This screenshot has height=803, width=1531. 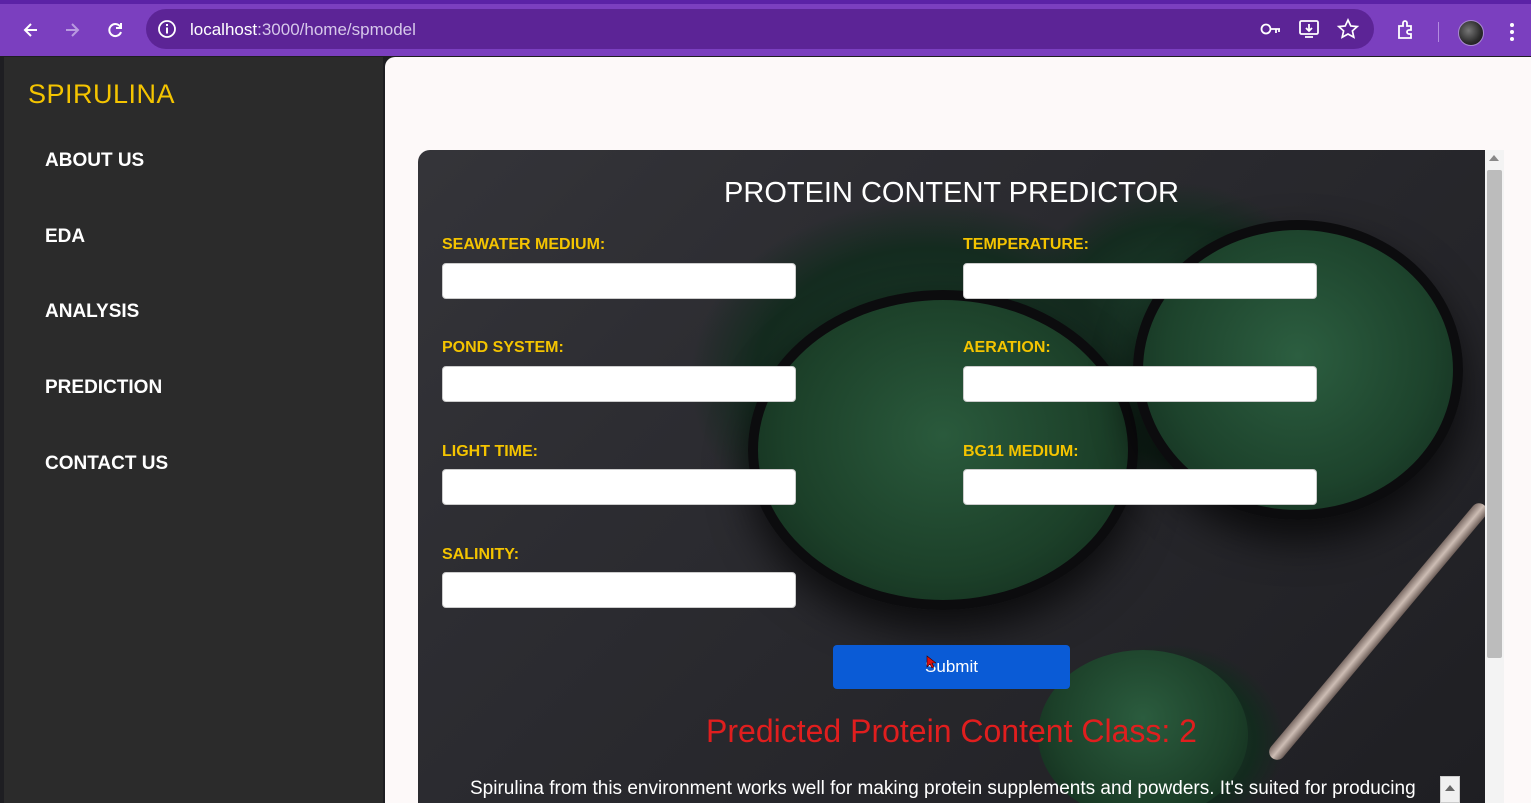 I want to click on light-time-label: LIGHT TIME:, so click(x=490, y=451).